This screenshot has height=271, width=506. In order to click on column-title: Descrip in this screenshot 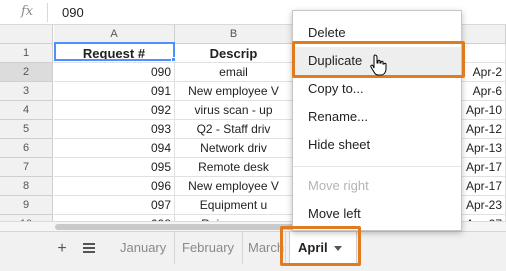, I will do `click(234, 53)`.